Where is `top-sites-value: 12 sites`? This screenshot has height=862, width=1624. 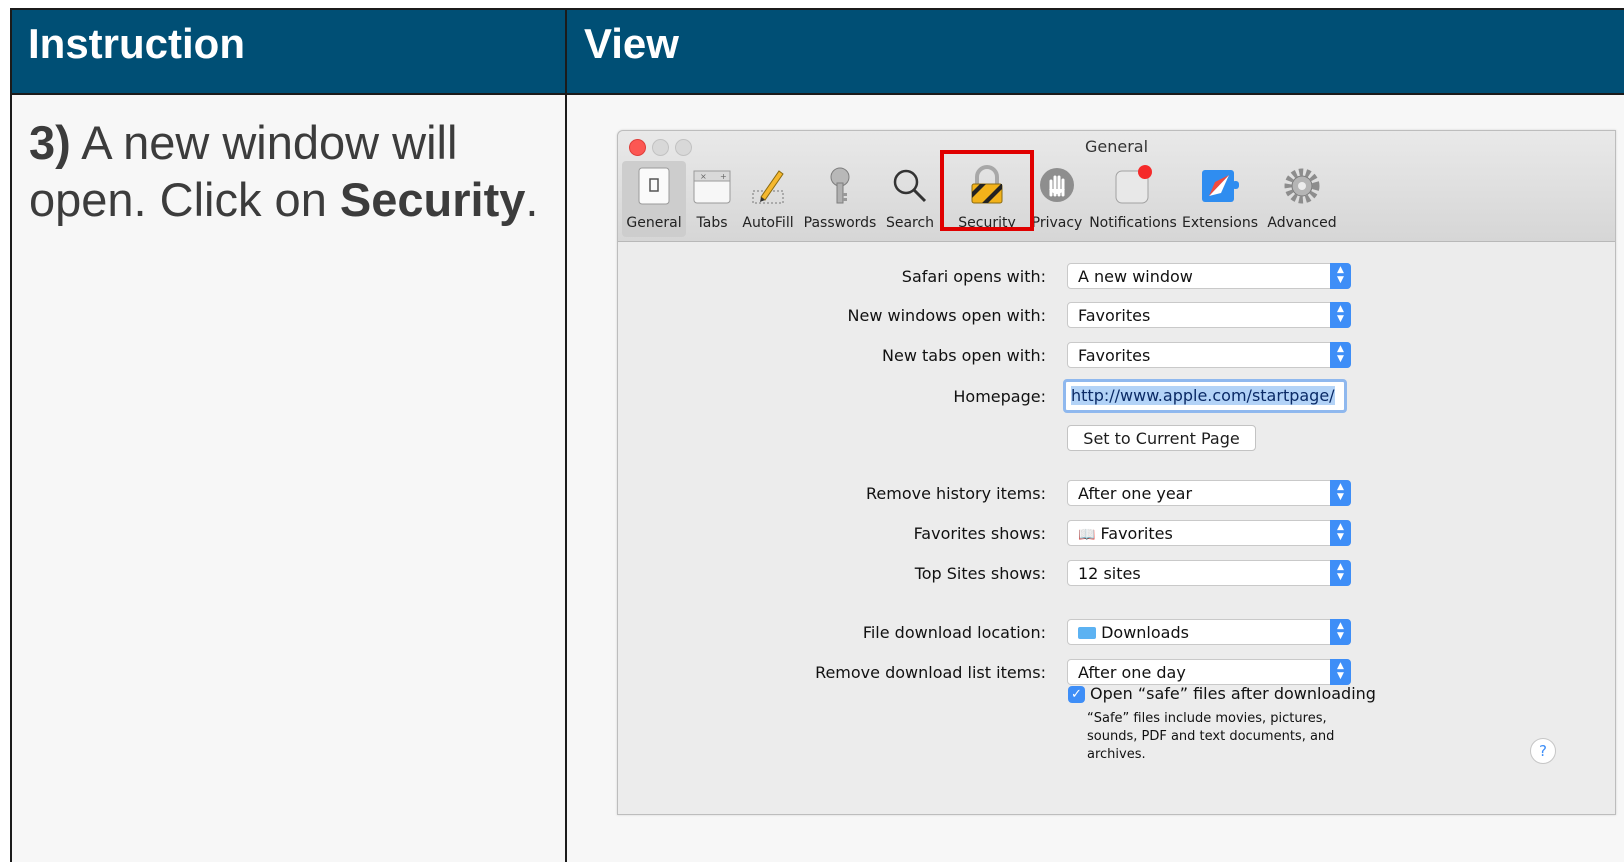
top-sites-value: 12 sites is located at coordinates (1109, 573).